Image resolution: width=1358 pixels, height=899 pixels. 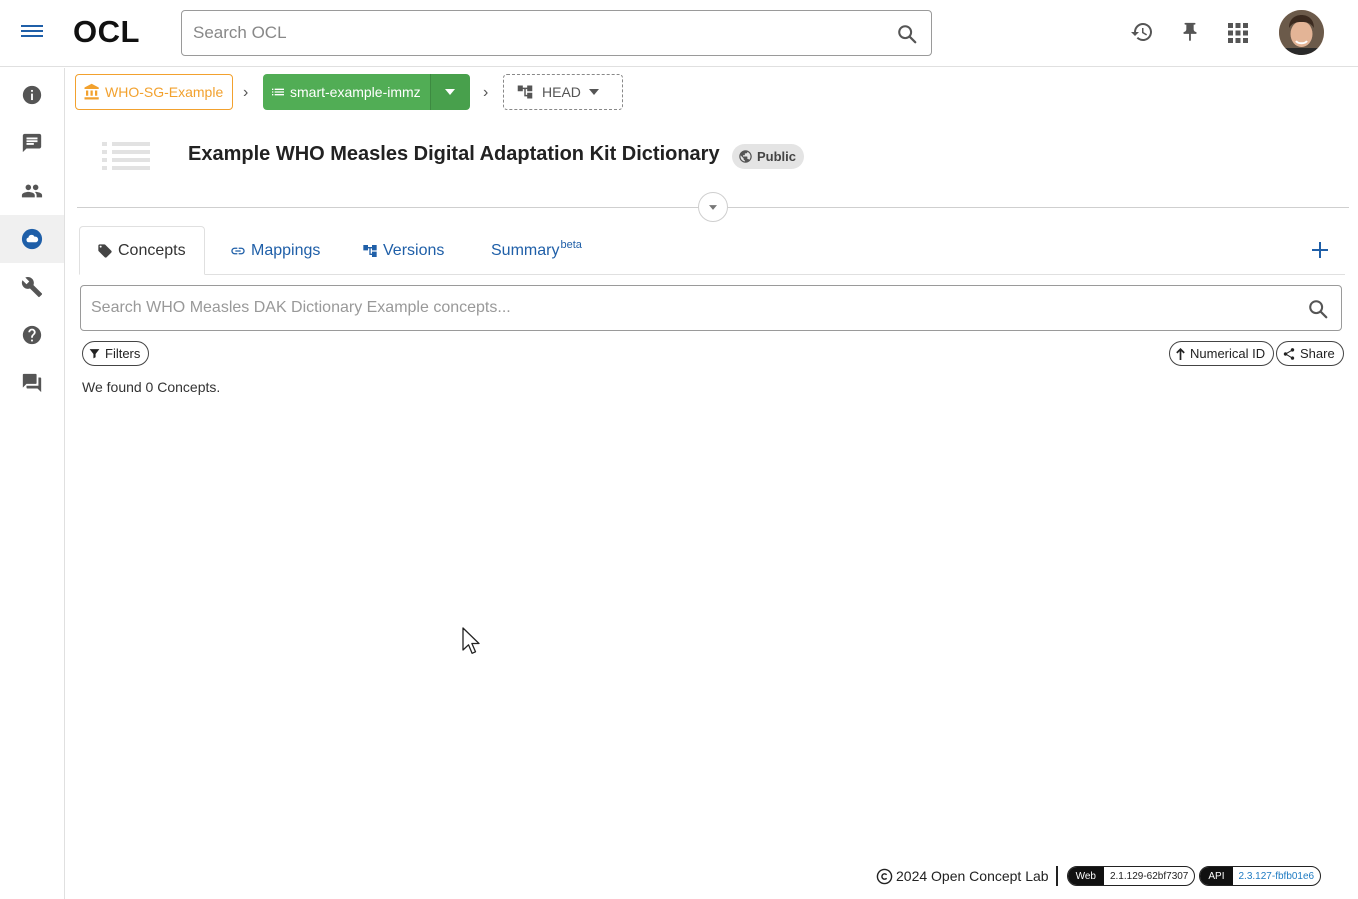 I want to click on sidebar-item-messages, so click(x=32, y=143).